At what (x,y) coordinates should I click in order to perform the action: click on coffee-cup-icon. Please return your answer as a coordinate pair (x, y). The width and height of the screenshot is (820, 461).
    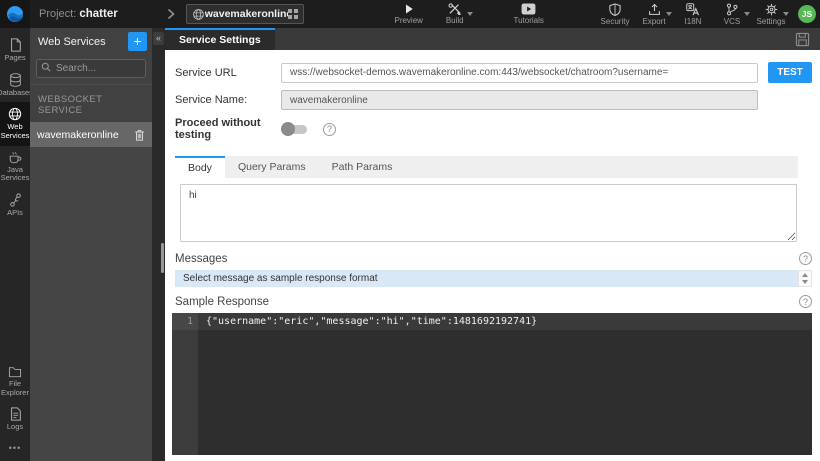
    Looking at the image, I should click on (15, 157).